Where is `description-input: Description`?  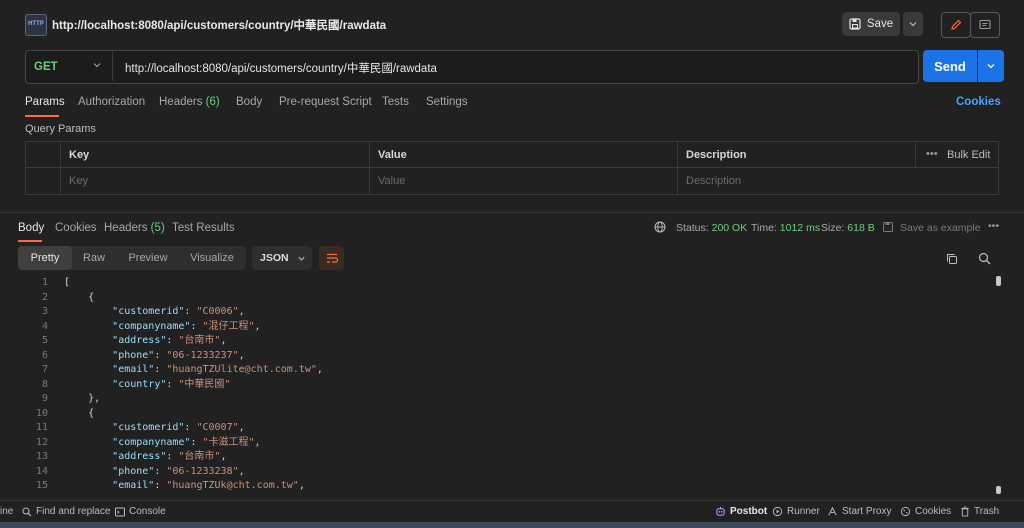
description-input: Description is located at coordinates (713, 181).